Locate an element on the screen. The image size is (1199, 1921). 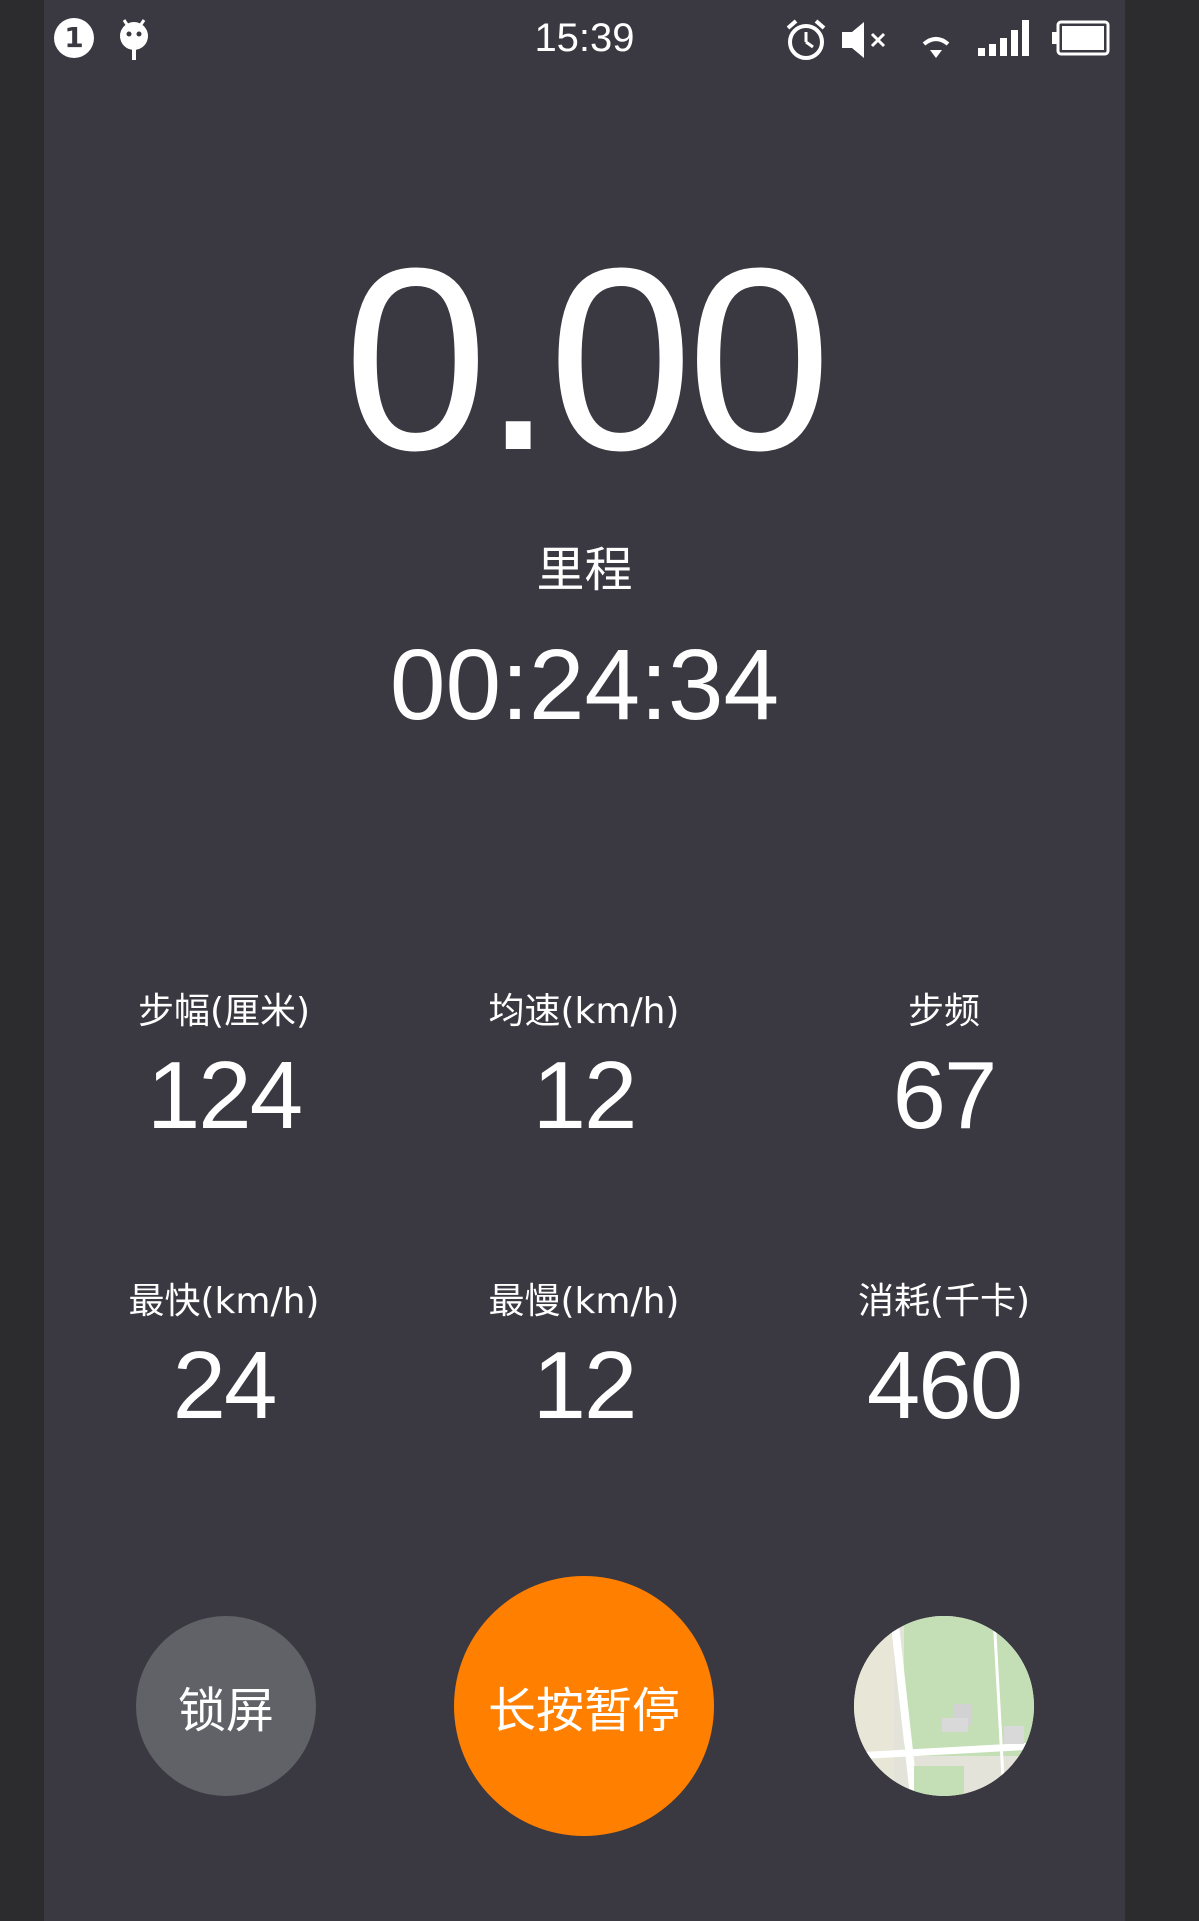
pause-label: 长按暂停 is located at coordinates (583, 1711).